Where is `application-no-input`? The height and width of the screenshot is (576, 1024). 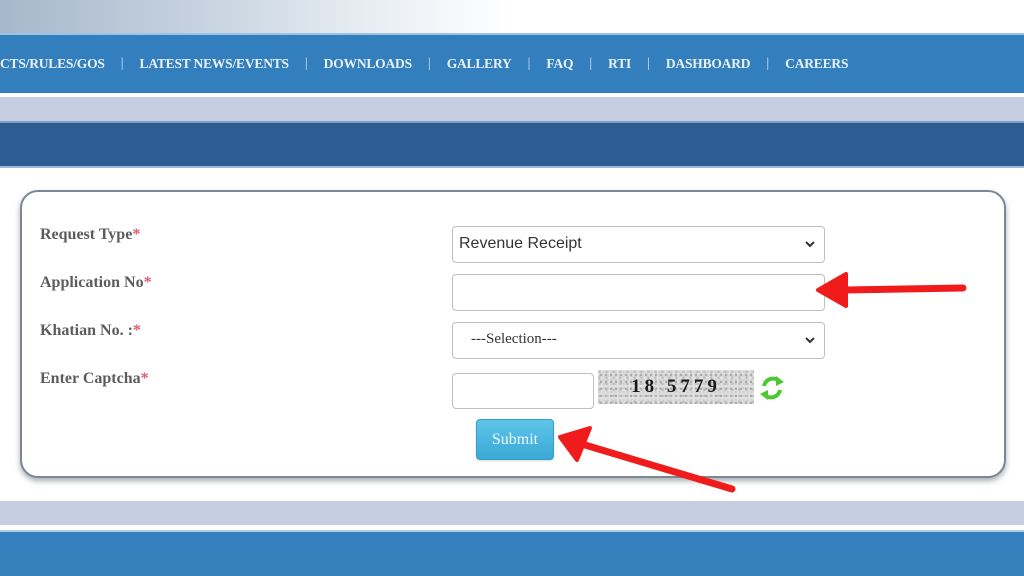 application-no-input is located at coordinates (638, 292).